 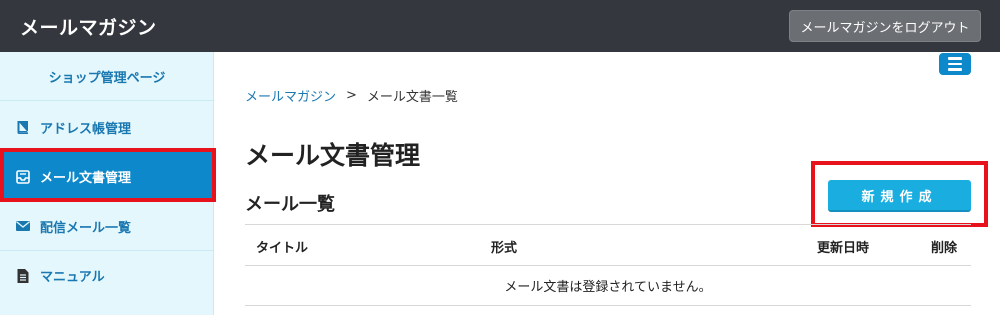 What do you see at coordinates (333, 155) in the screenshot?
I see `page-title: メール文書管理` at bounding box center [333, 155].